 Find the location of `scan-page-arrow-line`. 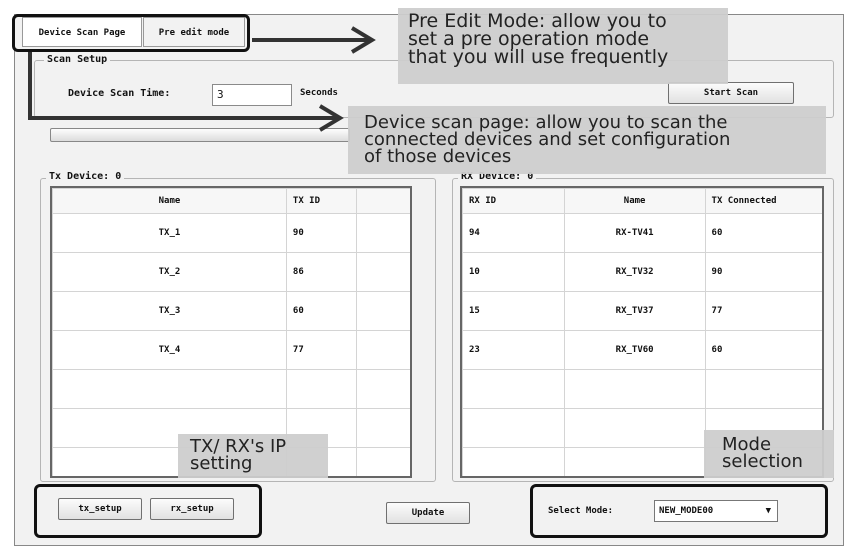

scan-page-arrow-line is located at coordinates (183, 86).